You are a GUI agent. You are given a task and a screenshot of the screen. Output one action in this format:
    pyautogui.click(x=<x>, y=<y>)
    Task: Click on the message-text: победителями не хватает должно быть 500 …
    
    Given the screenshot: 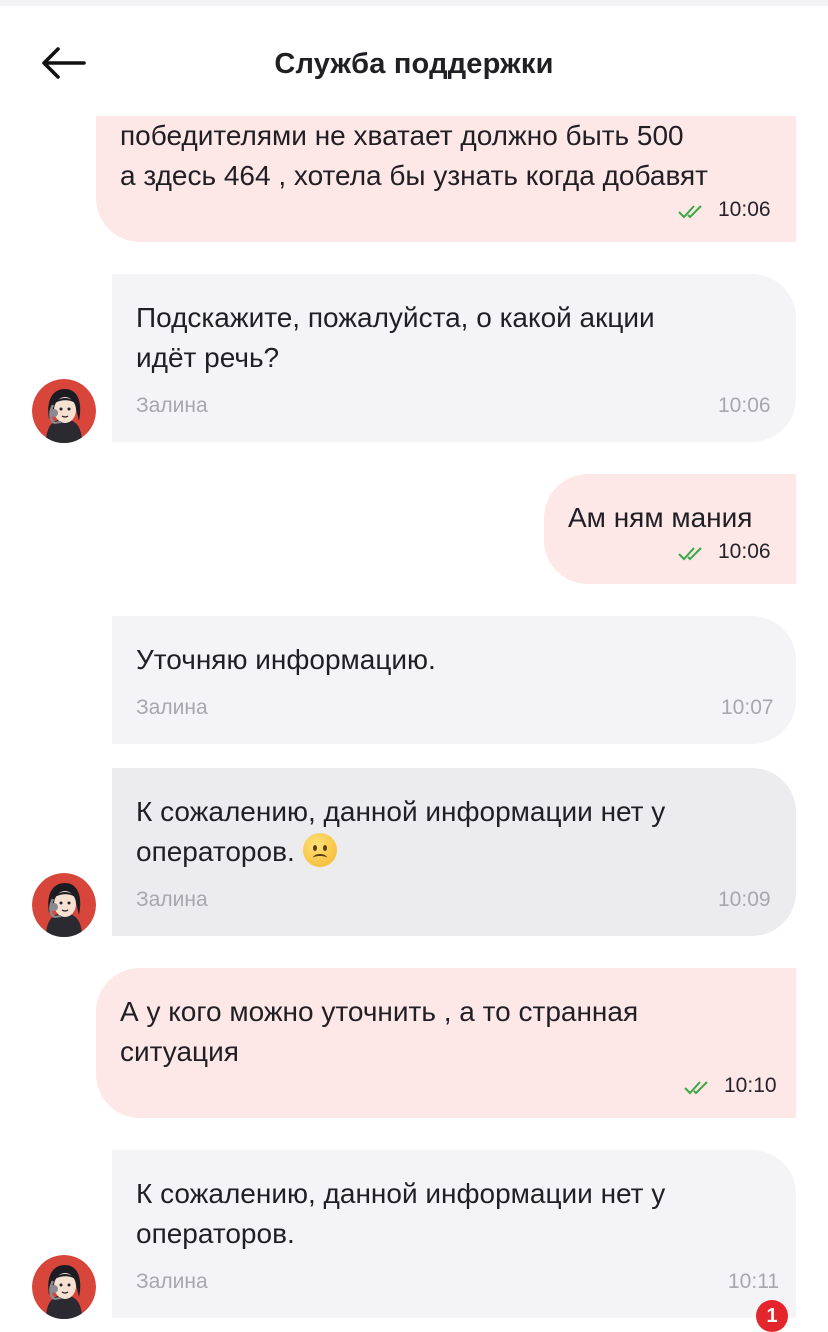 What is the action you would take?
    pyautogui.click(x=414, y=155)
    